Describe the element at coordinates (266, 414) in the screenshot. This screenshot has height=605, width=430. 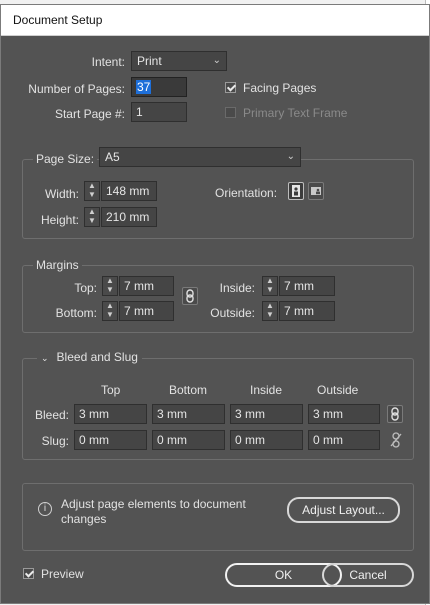
I see `bleed-inside-input: 3 mm` at that location.